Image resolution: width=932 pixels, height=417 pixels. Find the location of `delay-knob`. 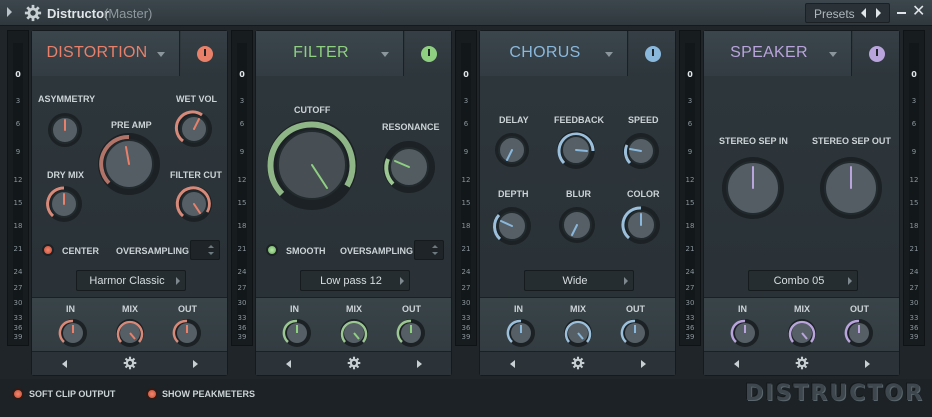

delay-knob is located at coordinates (512, 150).